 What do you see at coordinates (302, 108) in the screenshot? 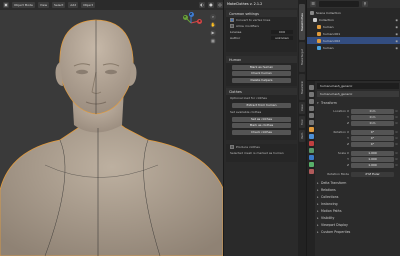
I see `tab-view: View` at bounding box center [302, 108].